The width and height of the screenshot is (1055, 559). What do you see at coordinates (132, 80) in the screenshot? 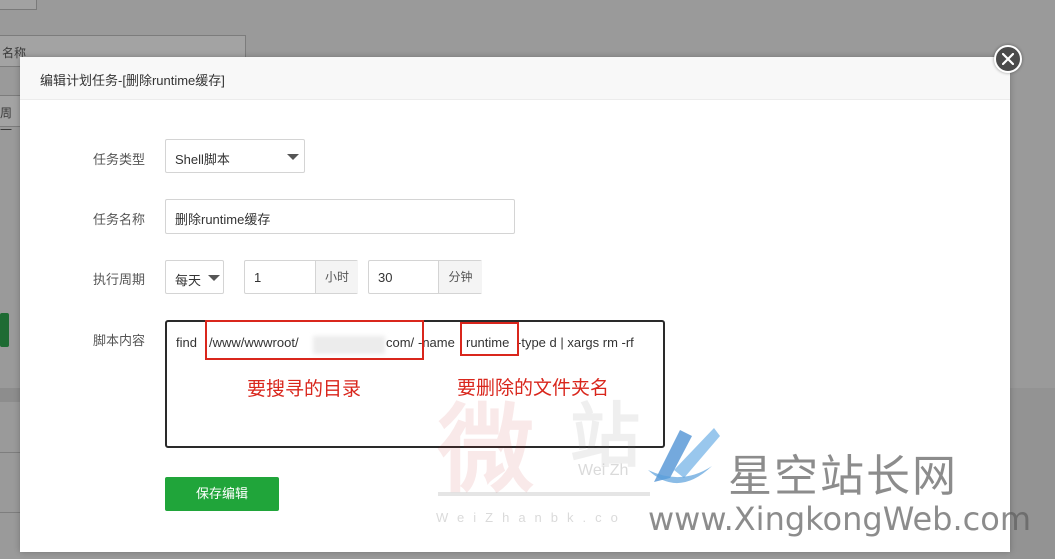
I see `dialog-title: 编辑计划任务-[删除runtime缓存]` at bounding box center [132, 80].